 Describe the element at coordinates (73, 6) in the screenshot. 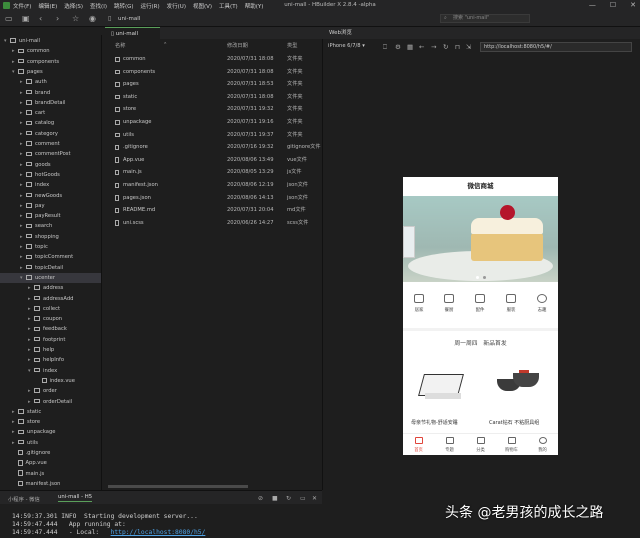

I see `menu-select: 选择(S)` at that location.